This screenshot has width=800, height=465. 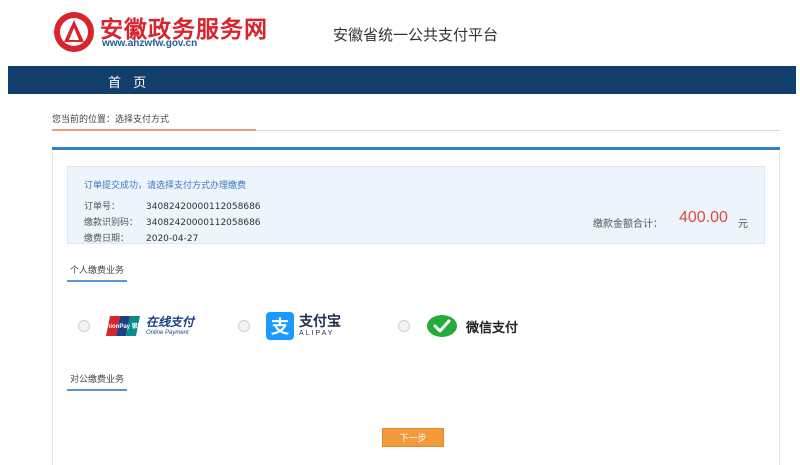 What do you see at coordinates (111, 120) in the screenshot?
I see `breadcrumb: 您当前的位置：选择支付方式` at bounding box center [111, 120].